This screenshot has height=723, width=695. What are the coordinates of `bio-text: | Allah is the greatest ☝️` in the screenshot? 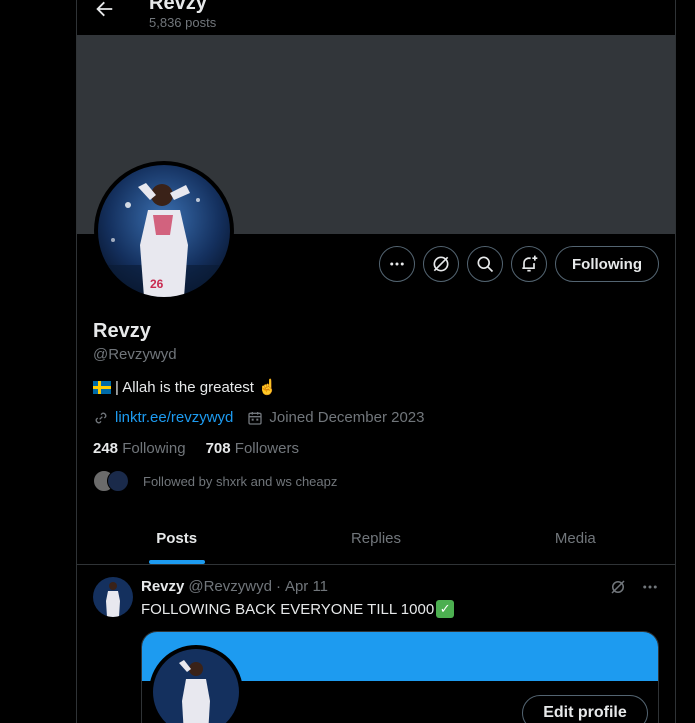 It's located at (196, 387).